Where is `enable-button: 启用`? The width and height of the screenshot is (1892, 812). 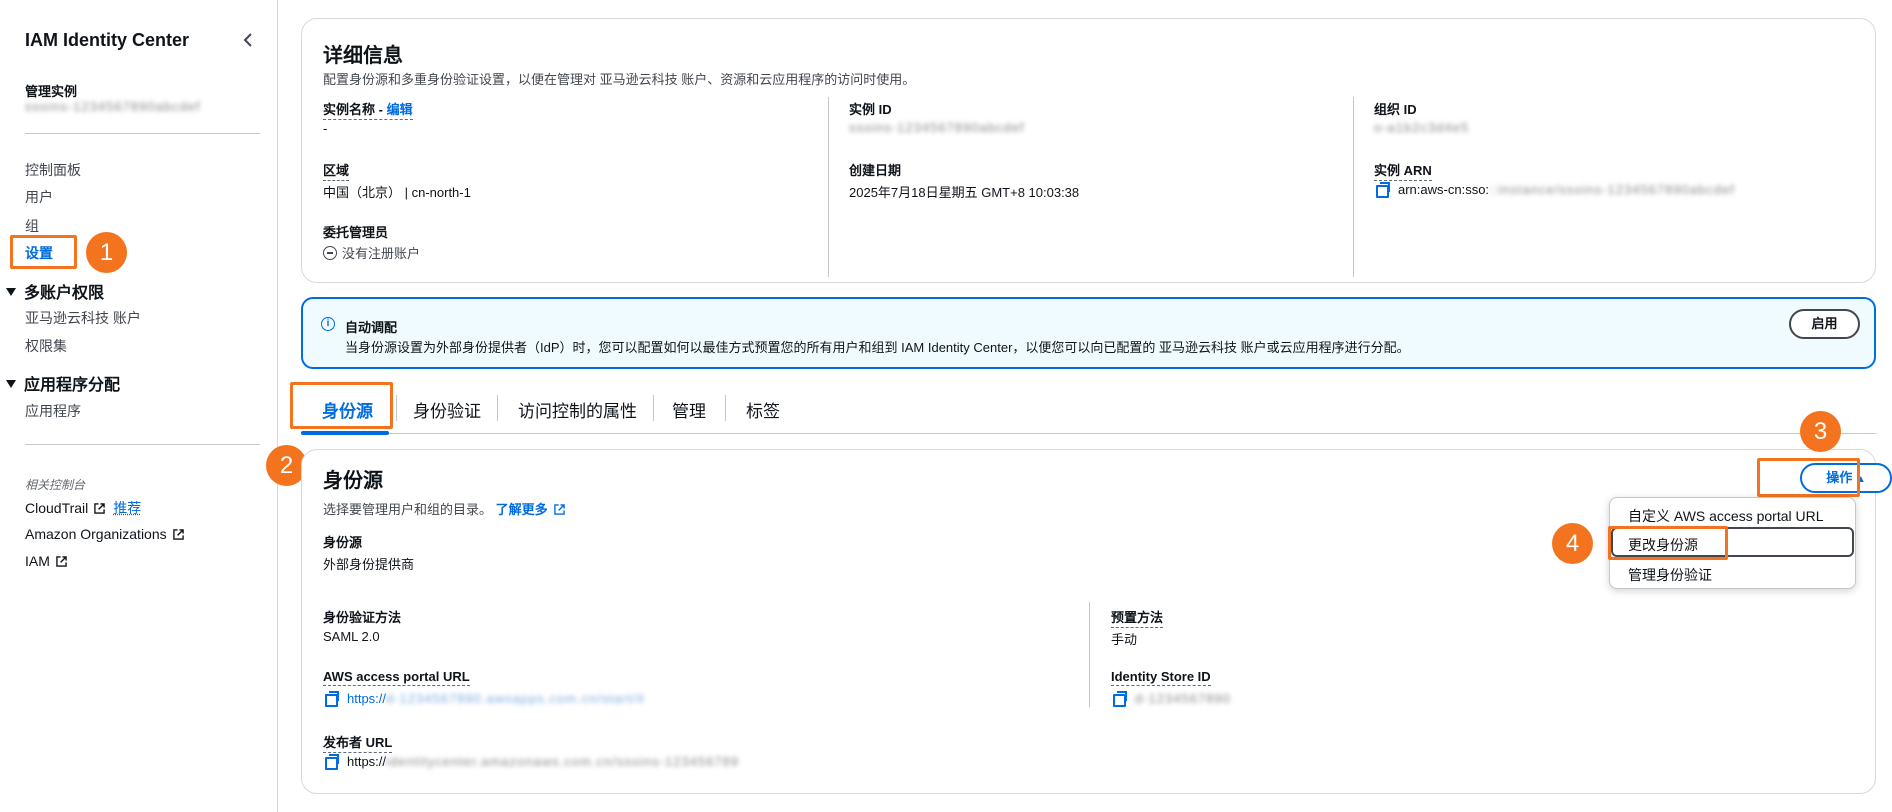 enable-button: 启用 is located at coordinates (1824, 324).